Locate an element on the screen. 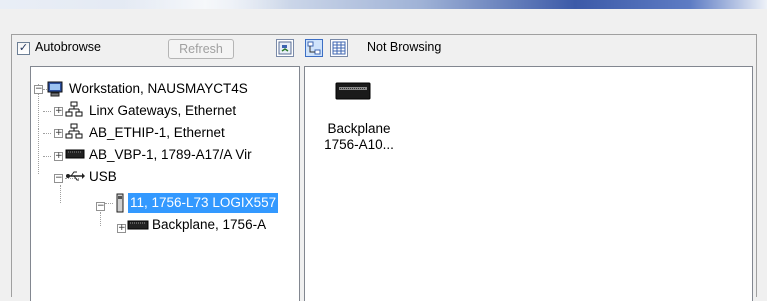  tree-item-workstation: Workstation, NAUSMAYCT4S is located at coordinates (158, 89).